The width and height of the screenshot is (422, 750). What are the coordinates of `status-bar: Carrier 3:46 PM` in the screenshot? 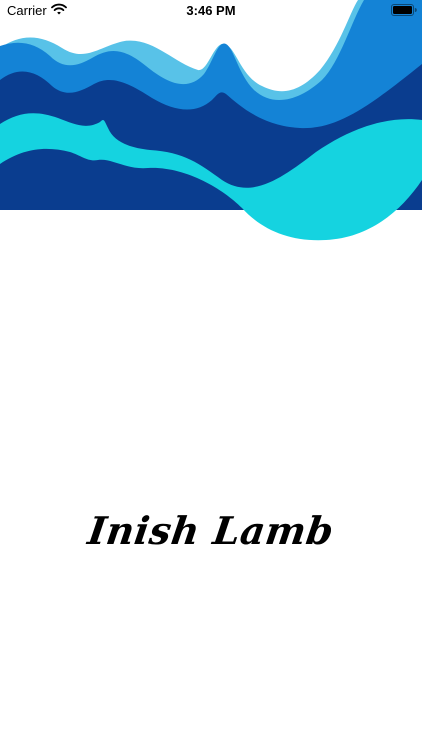 It's located at (211, 11).